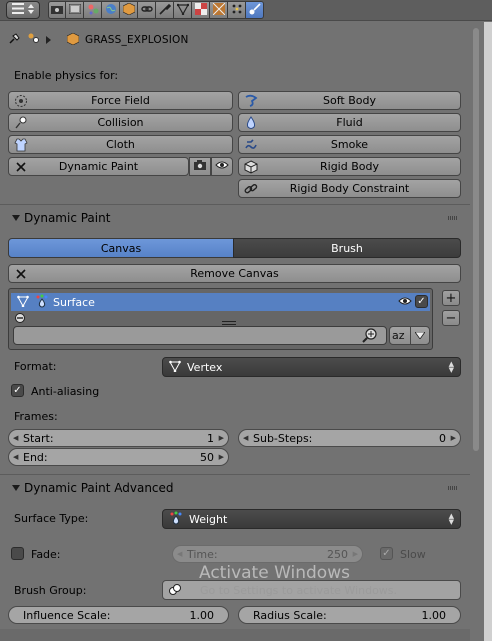  I want to click on tab-physics, so click(255, 10).